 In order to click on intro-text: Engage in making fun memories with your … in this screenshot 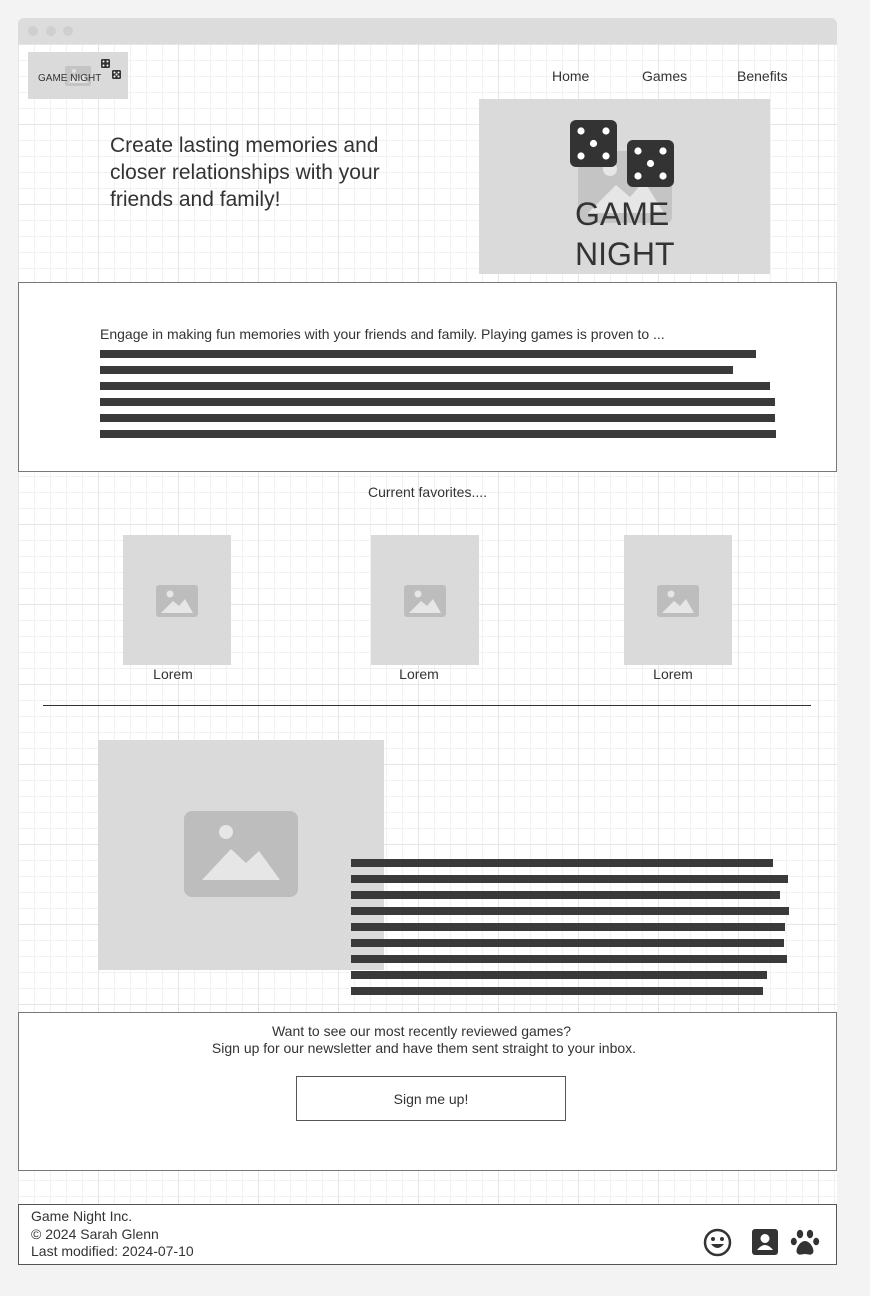, I will do `click(382, 334)`.